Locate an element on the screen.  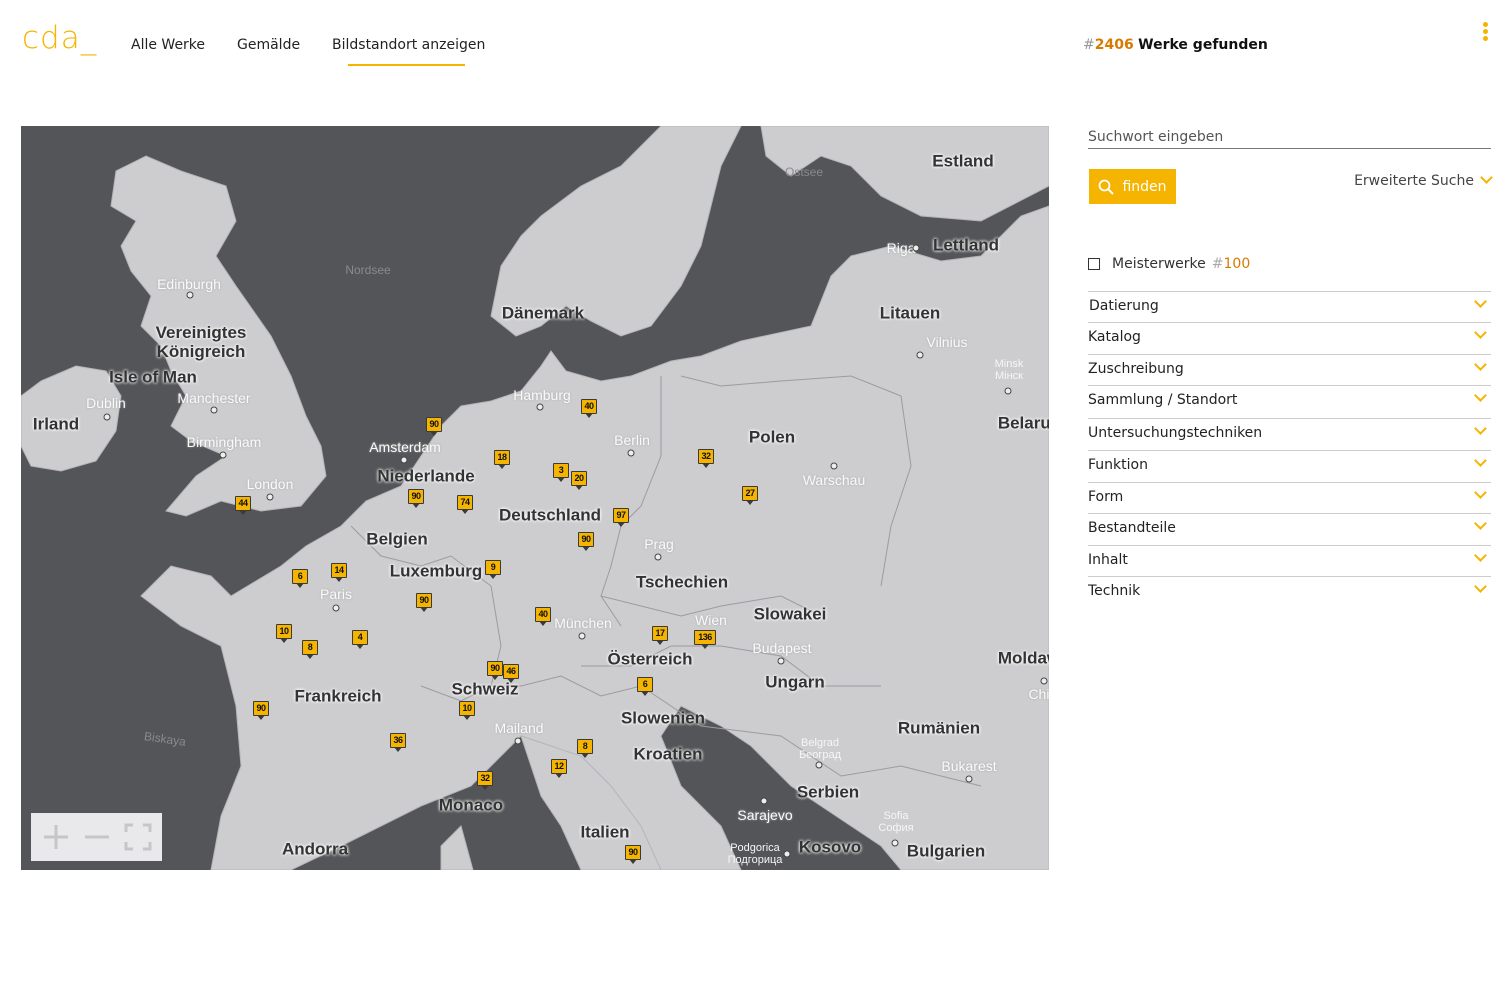
facet-bestandteile: Bestandteile is located at coordinates (1289, 529).